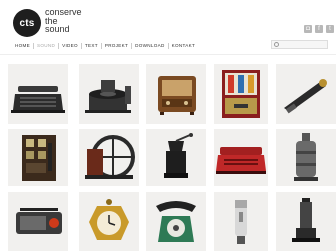 This screenshot has width=336, height=251. I want to click on tile-portable-radio, so click(38, 221).